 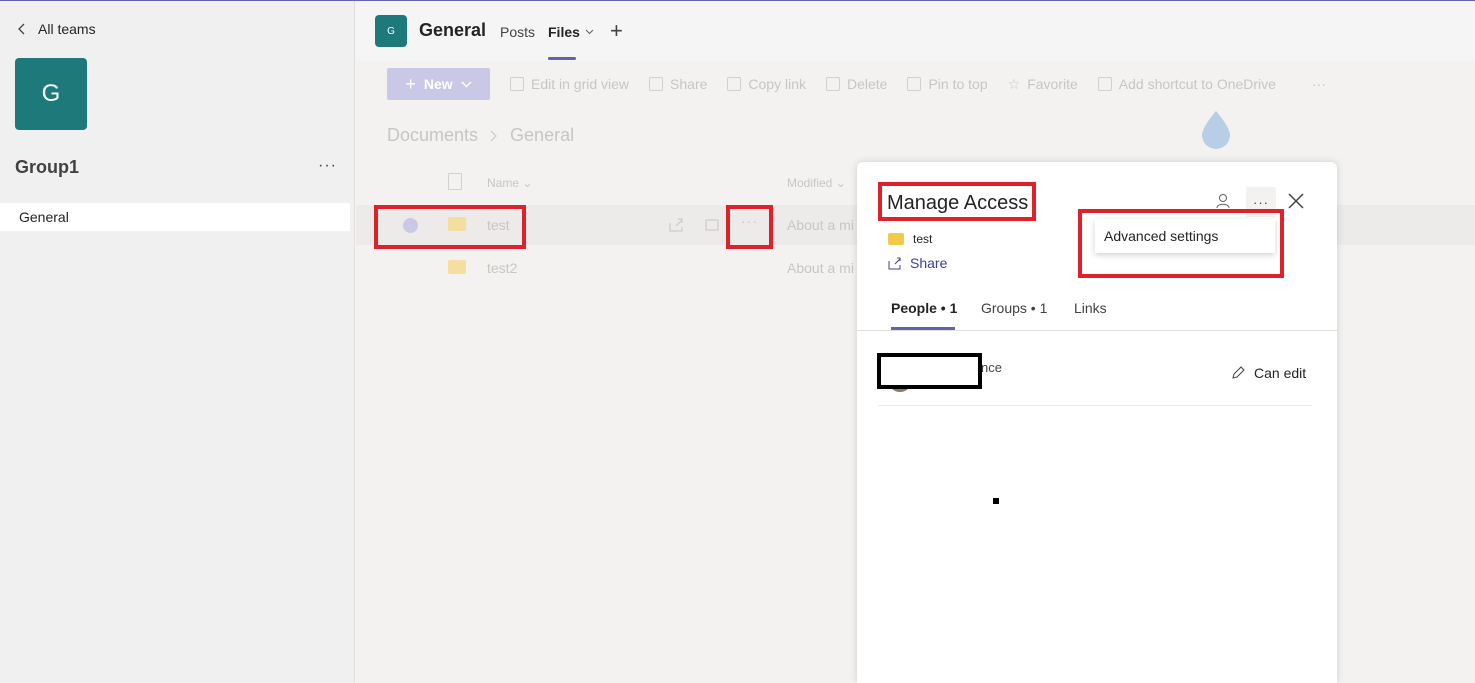 I want to click on favorite-button: ☆ Favorite, so click(x=1043, y=84).